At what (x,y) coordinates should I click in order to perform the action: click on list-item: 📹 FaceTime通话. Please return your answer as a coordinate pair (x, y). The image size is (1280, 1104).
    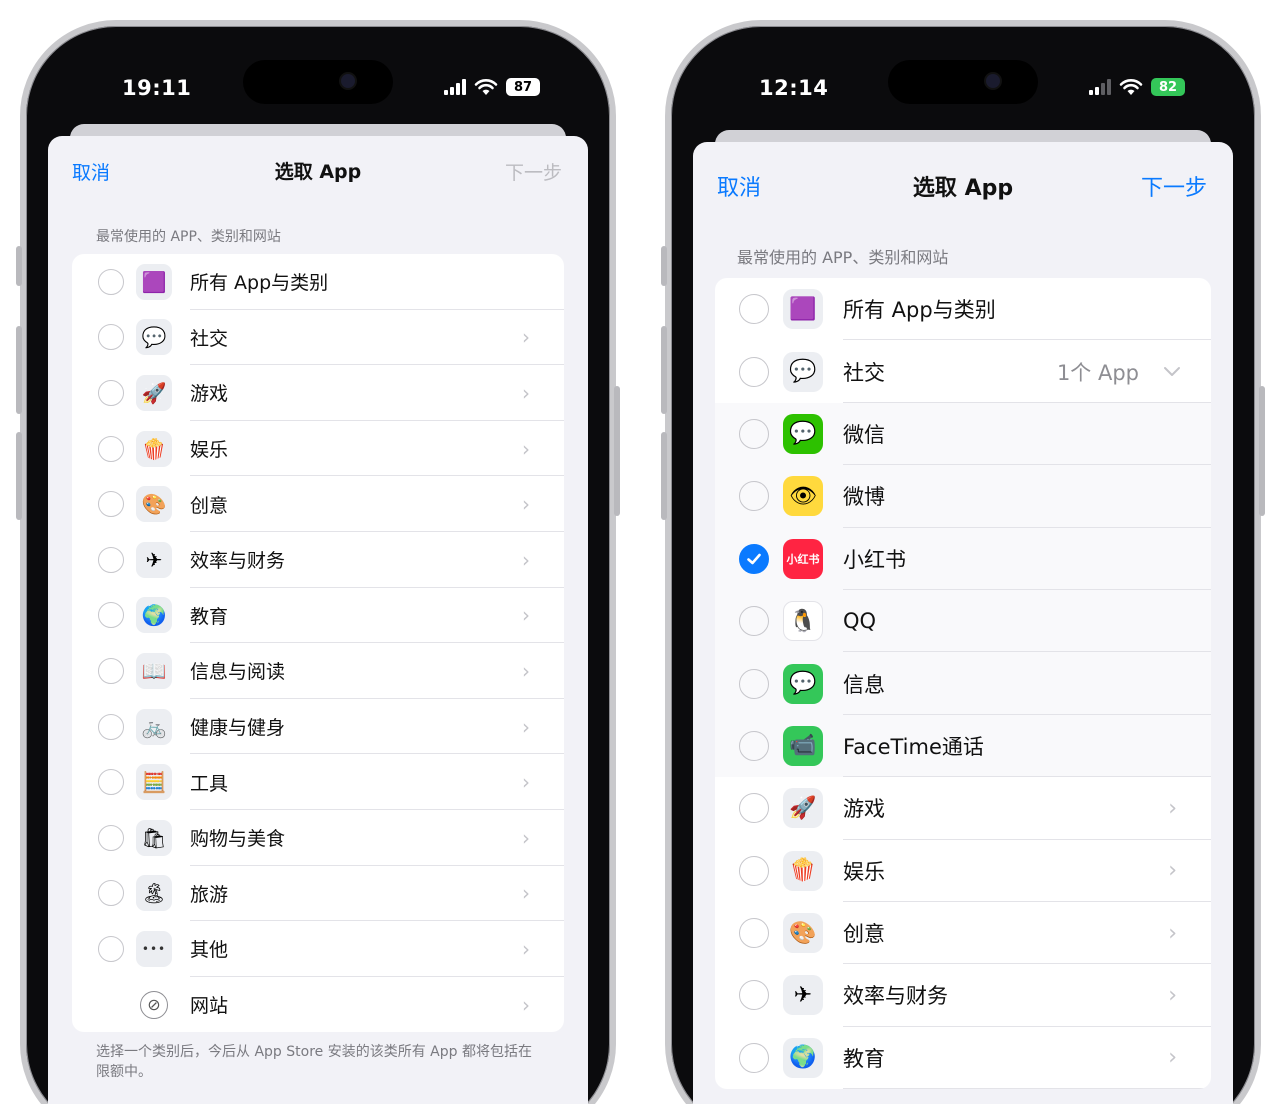
    Looking at the image, I should click on (963, 746).